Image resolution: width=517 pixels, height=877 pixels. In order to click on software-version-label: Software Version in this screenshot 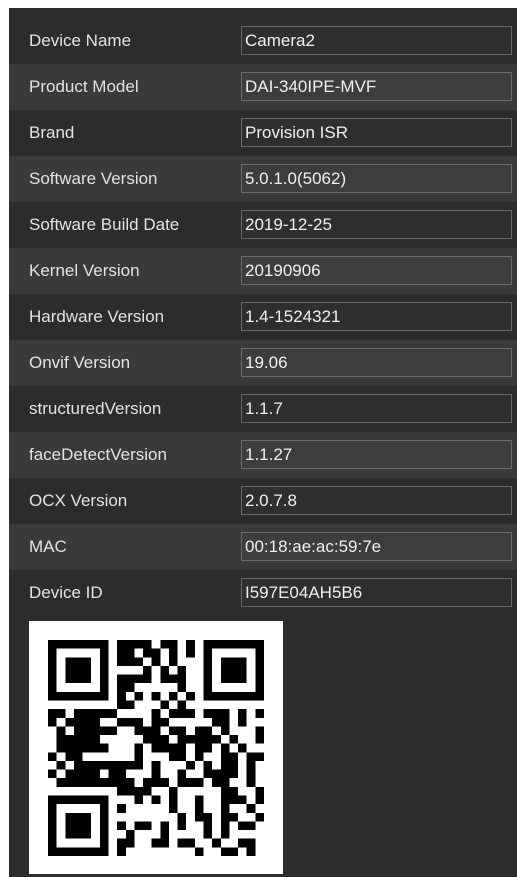, I will do `click(93, 178)`.